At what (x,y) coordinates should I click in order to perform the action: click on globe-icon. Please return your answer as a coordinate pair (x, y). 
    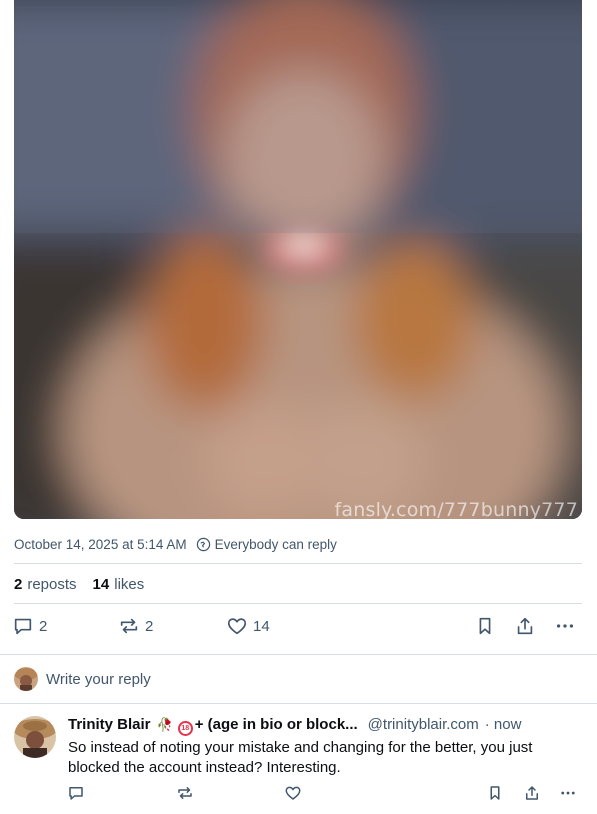
    Looking at the image, I should click on (203, 544).